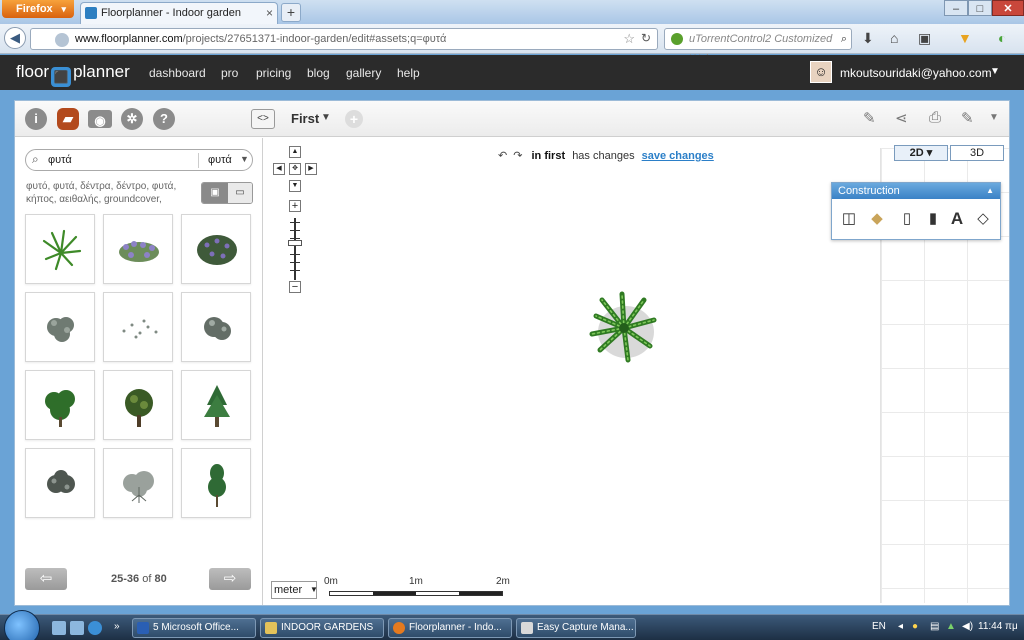 This screenshot has height=640, width=1024. What do you see at coordinates (279, 169) in the screenshot?
I see `pan-left-icon: ◀` at bounding box center [279, 169].